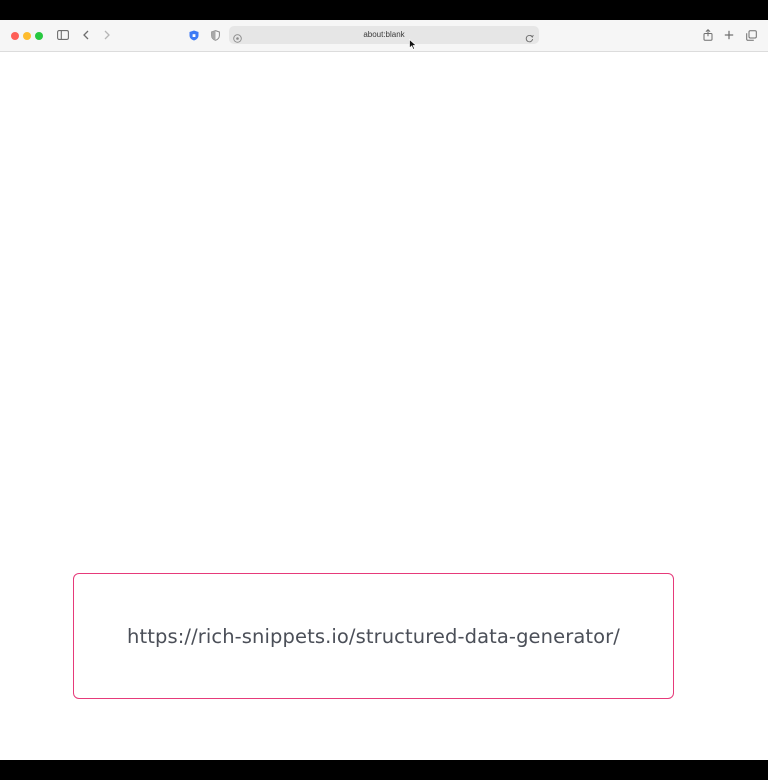 This screenshot has height=780, width=768. What do you see at coordinates (529, 39) in the screenshot?
I see `reload-icon` at bounding box center [529, 39].